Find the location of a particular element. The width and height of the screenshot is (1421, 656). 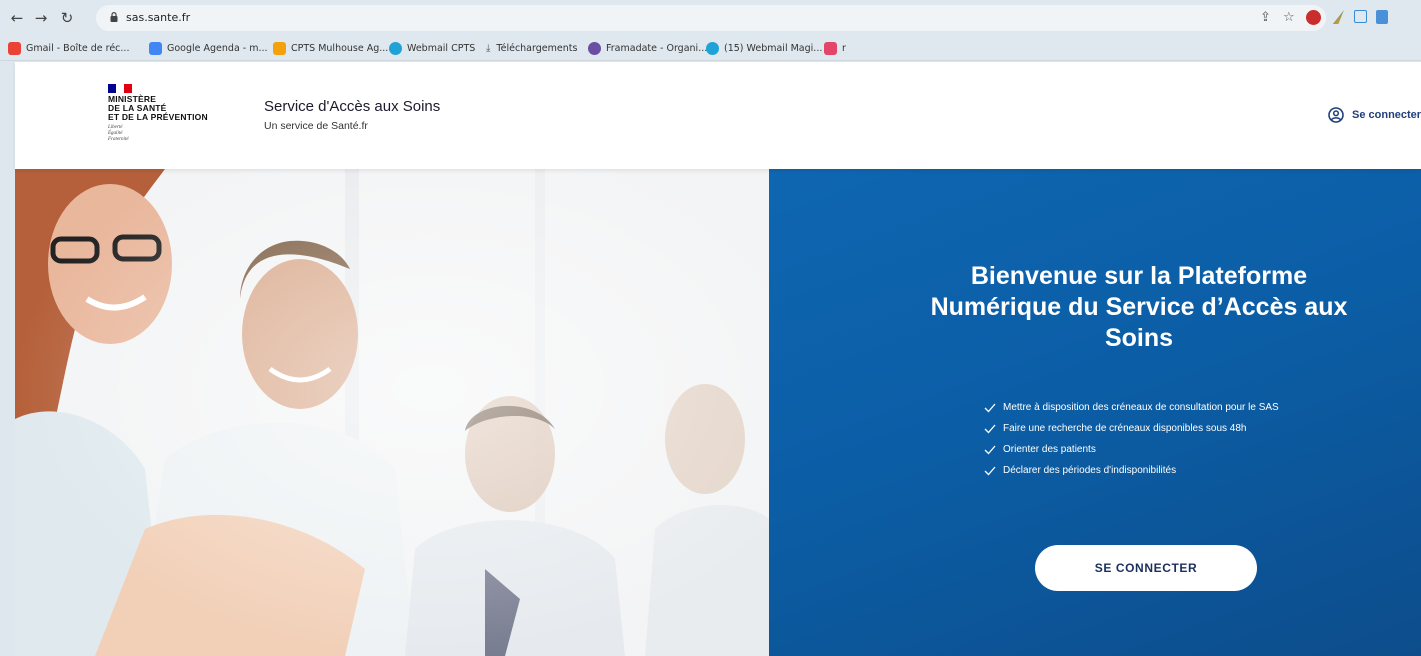

forward-arrow-icon: → is located at coordinates (41, 18).